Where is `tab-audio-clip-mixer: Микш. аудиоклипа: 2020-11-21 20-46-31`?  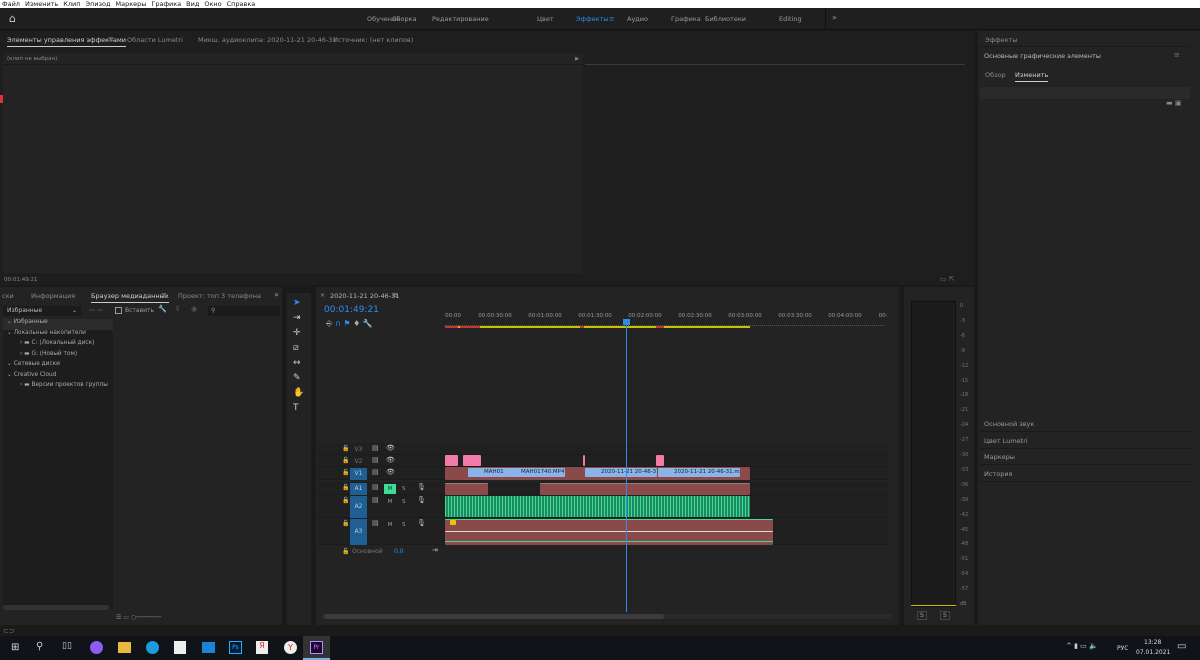 tab-audio-clip-mixer: Микш. аудиоклипа: 2020-11-21 20-46-31 is located at coordinates (267, 40).